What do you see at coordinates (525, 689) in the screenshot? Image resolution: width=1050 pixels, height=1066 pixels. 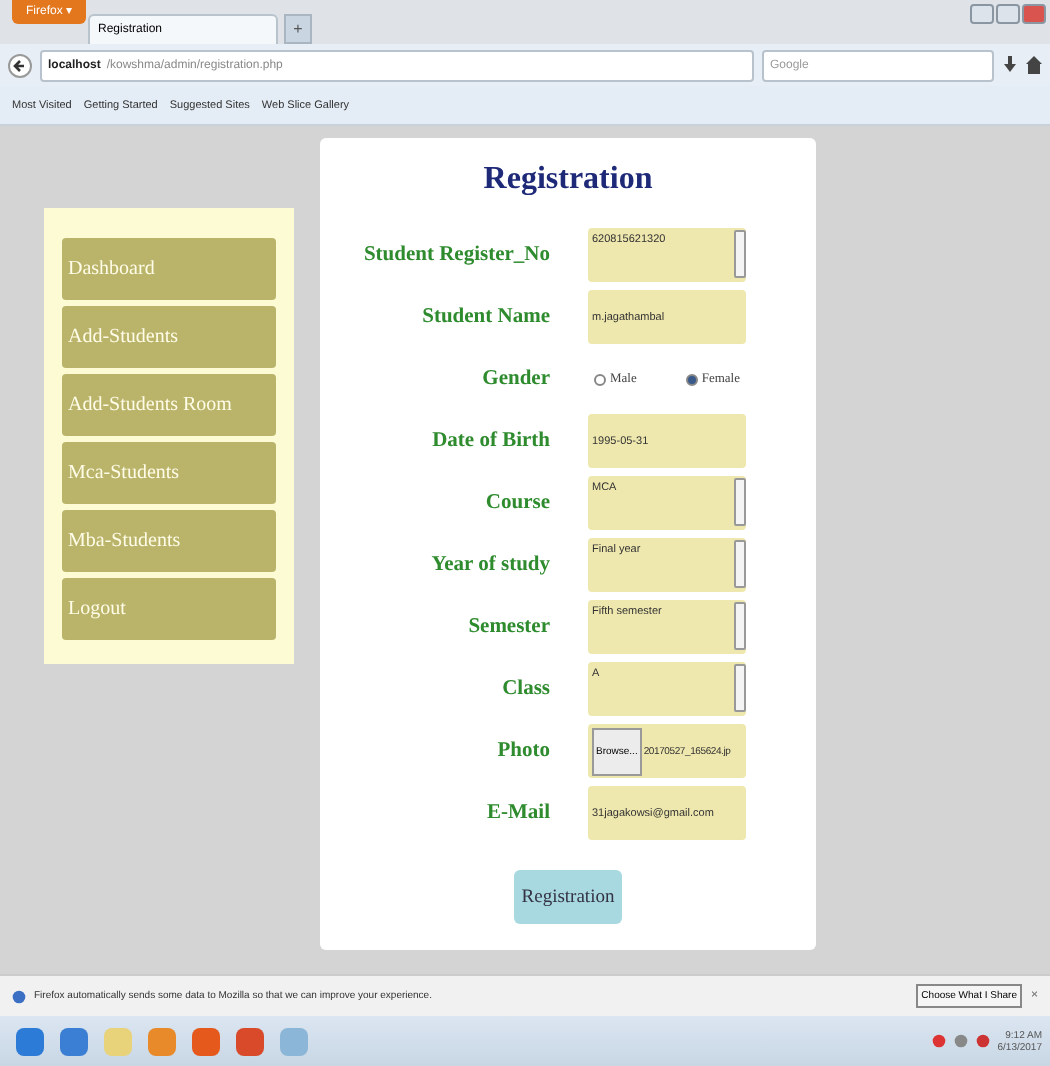 I see `field-label: Class` at bounding box center [525, 689].